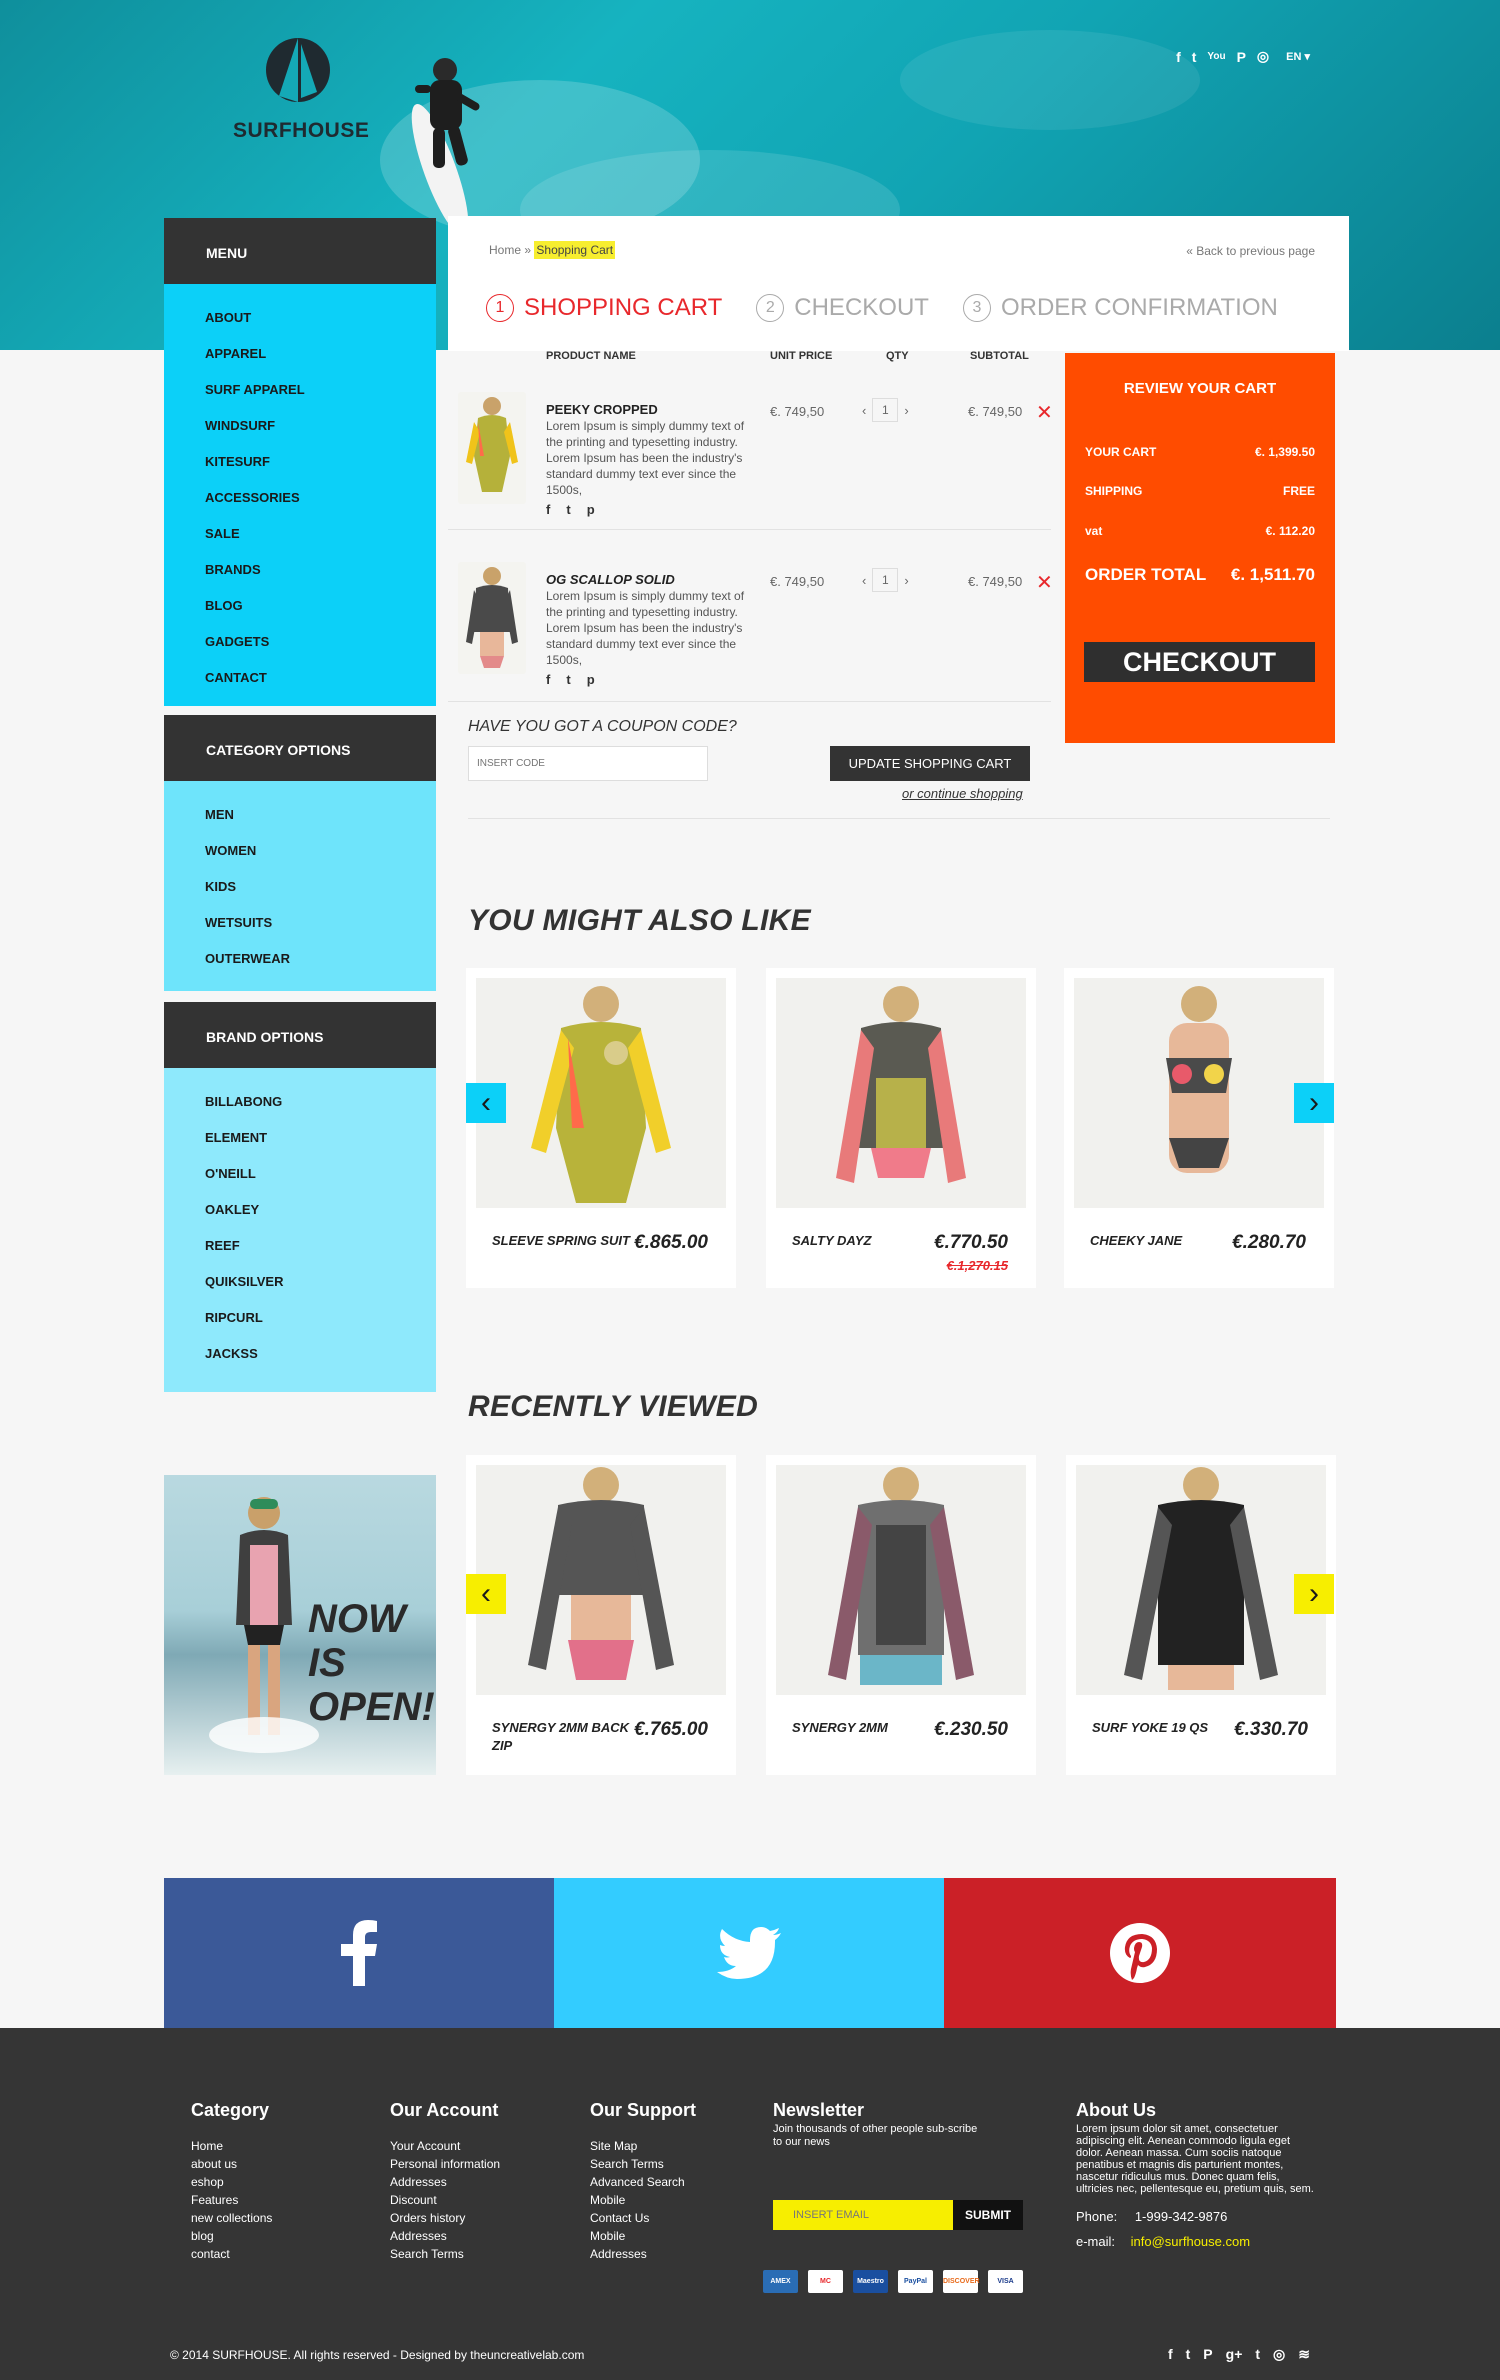 Image resolution: width=1500 pixels, height=2380 pixels. I want to click on category-item: WETSUITS, so click(320, 923).